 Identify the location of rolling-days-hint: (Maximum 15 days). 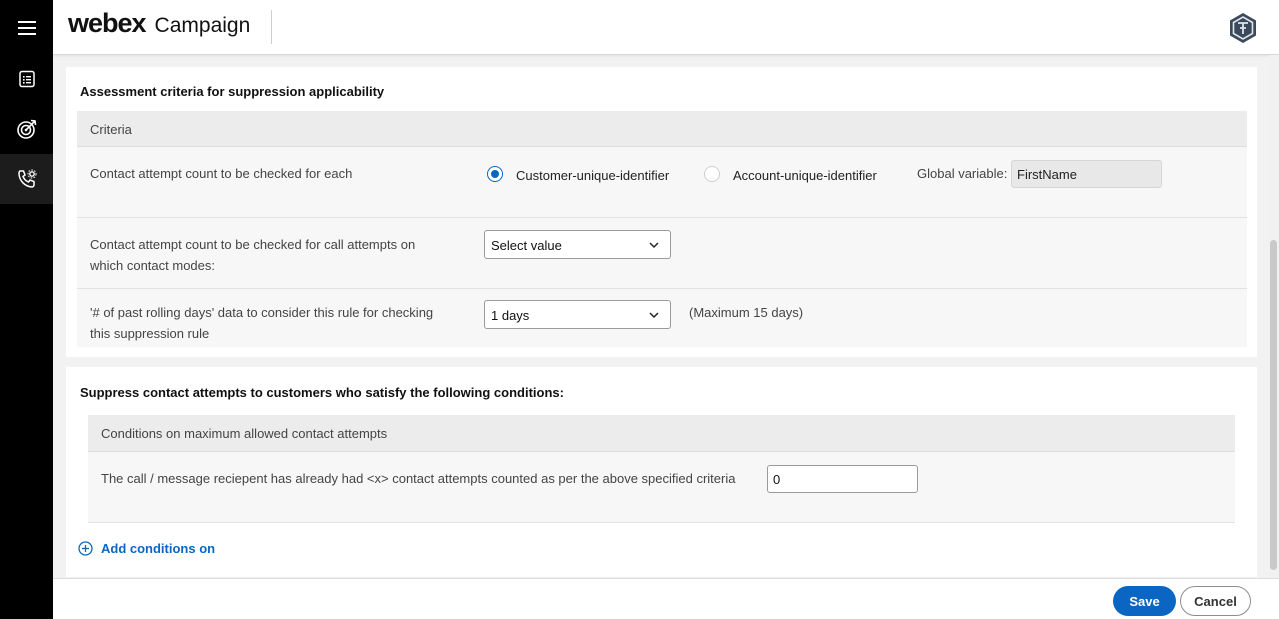
(746, 312).